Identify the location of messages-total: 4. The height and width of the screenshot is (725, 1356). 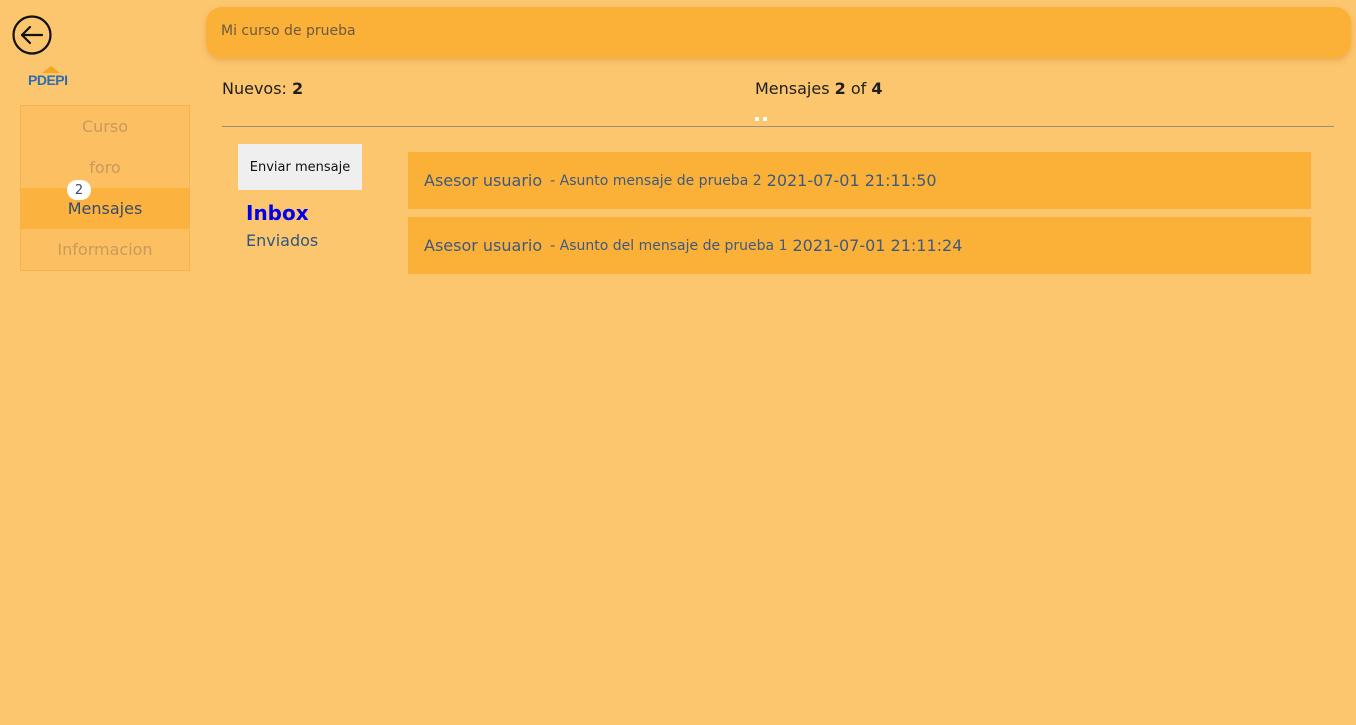
(877, 88).